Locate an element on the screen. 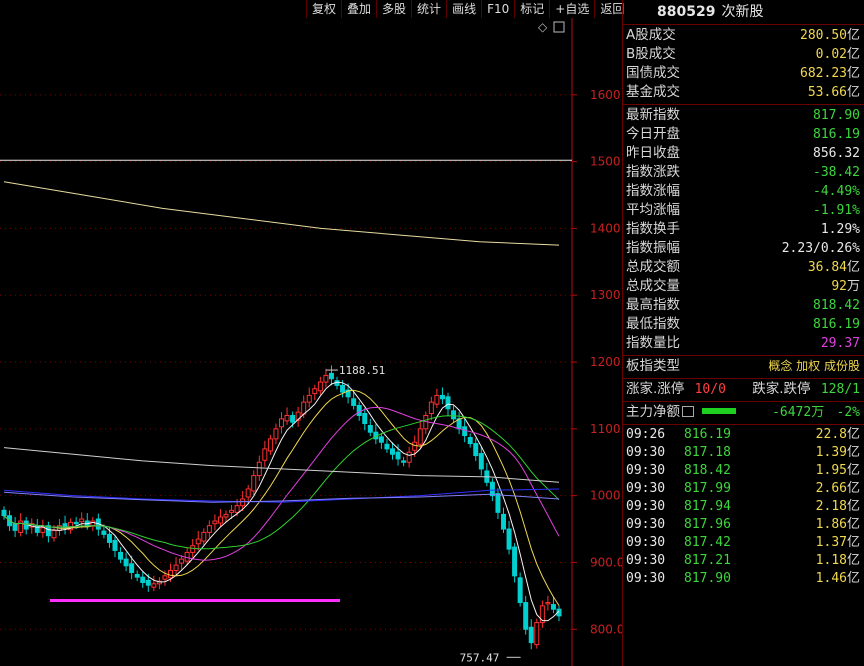 The image size is (864, 666). sector-value: 概念 加权 成份股 is located at coordinates (814, 366).